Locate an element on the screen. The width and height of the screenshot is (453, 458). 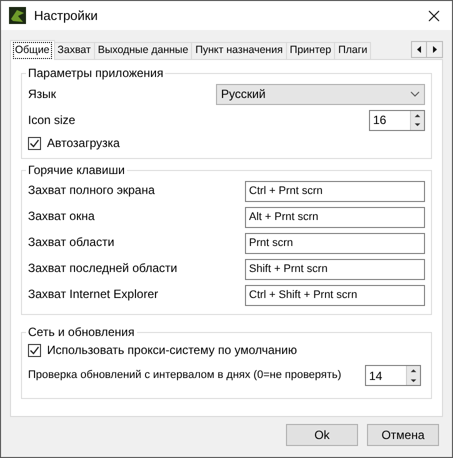
left-arrow-icon is located at coordinates (419, 49).